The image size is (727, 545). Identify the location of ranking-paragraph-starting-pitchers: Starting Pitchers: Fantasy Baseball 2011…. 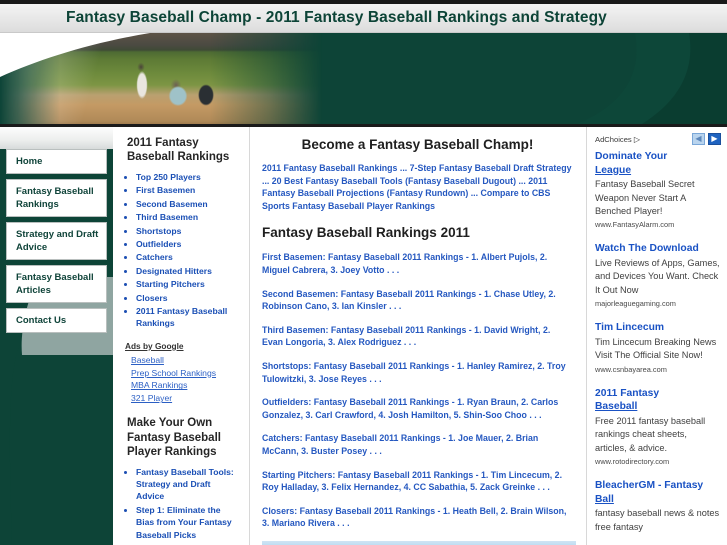
(417, 481).